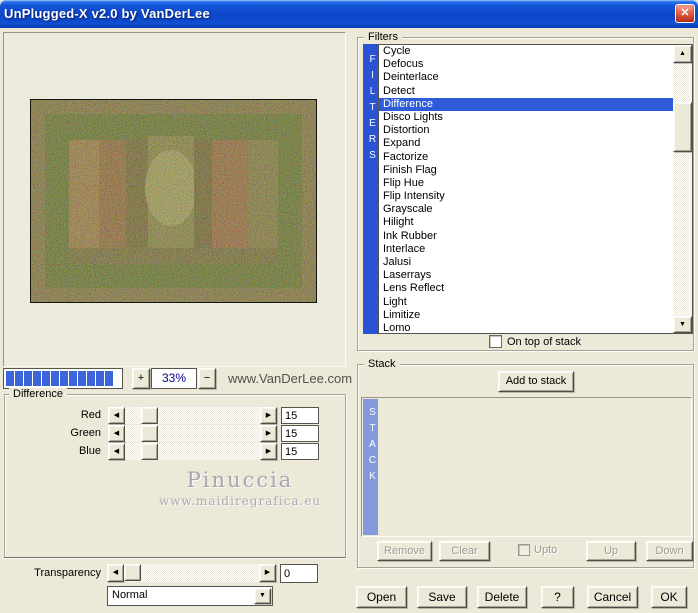 The height and width of the screenshot is (613, 698). Describe the element at coordinates (526, 288) in the screenshot. I see `filter-item: Lens Reflect` at that location.